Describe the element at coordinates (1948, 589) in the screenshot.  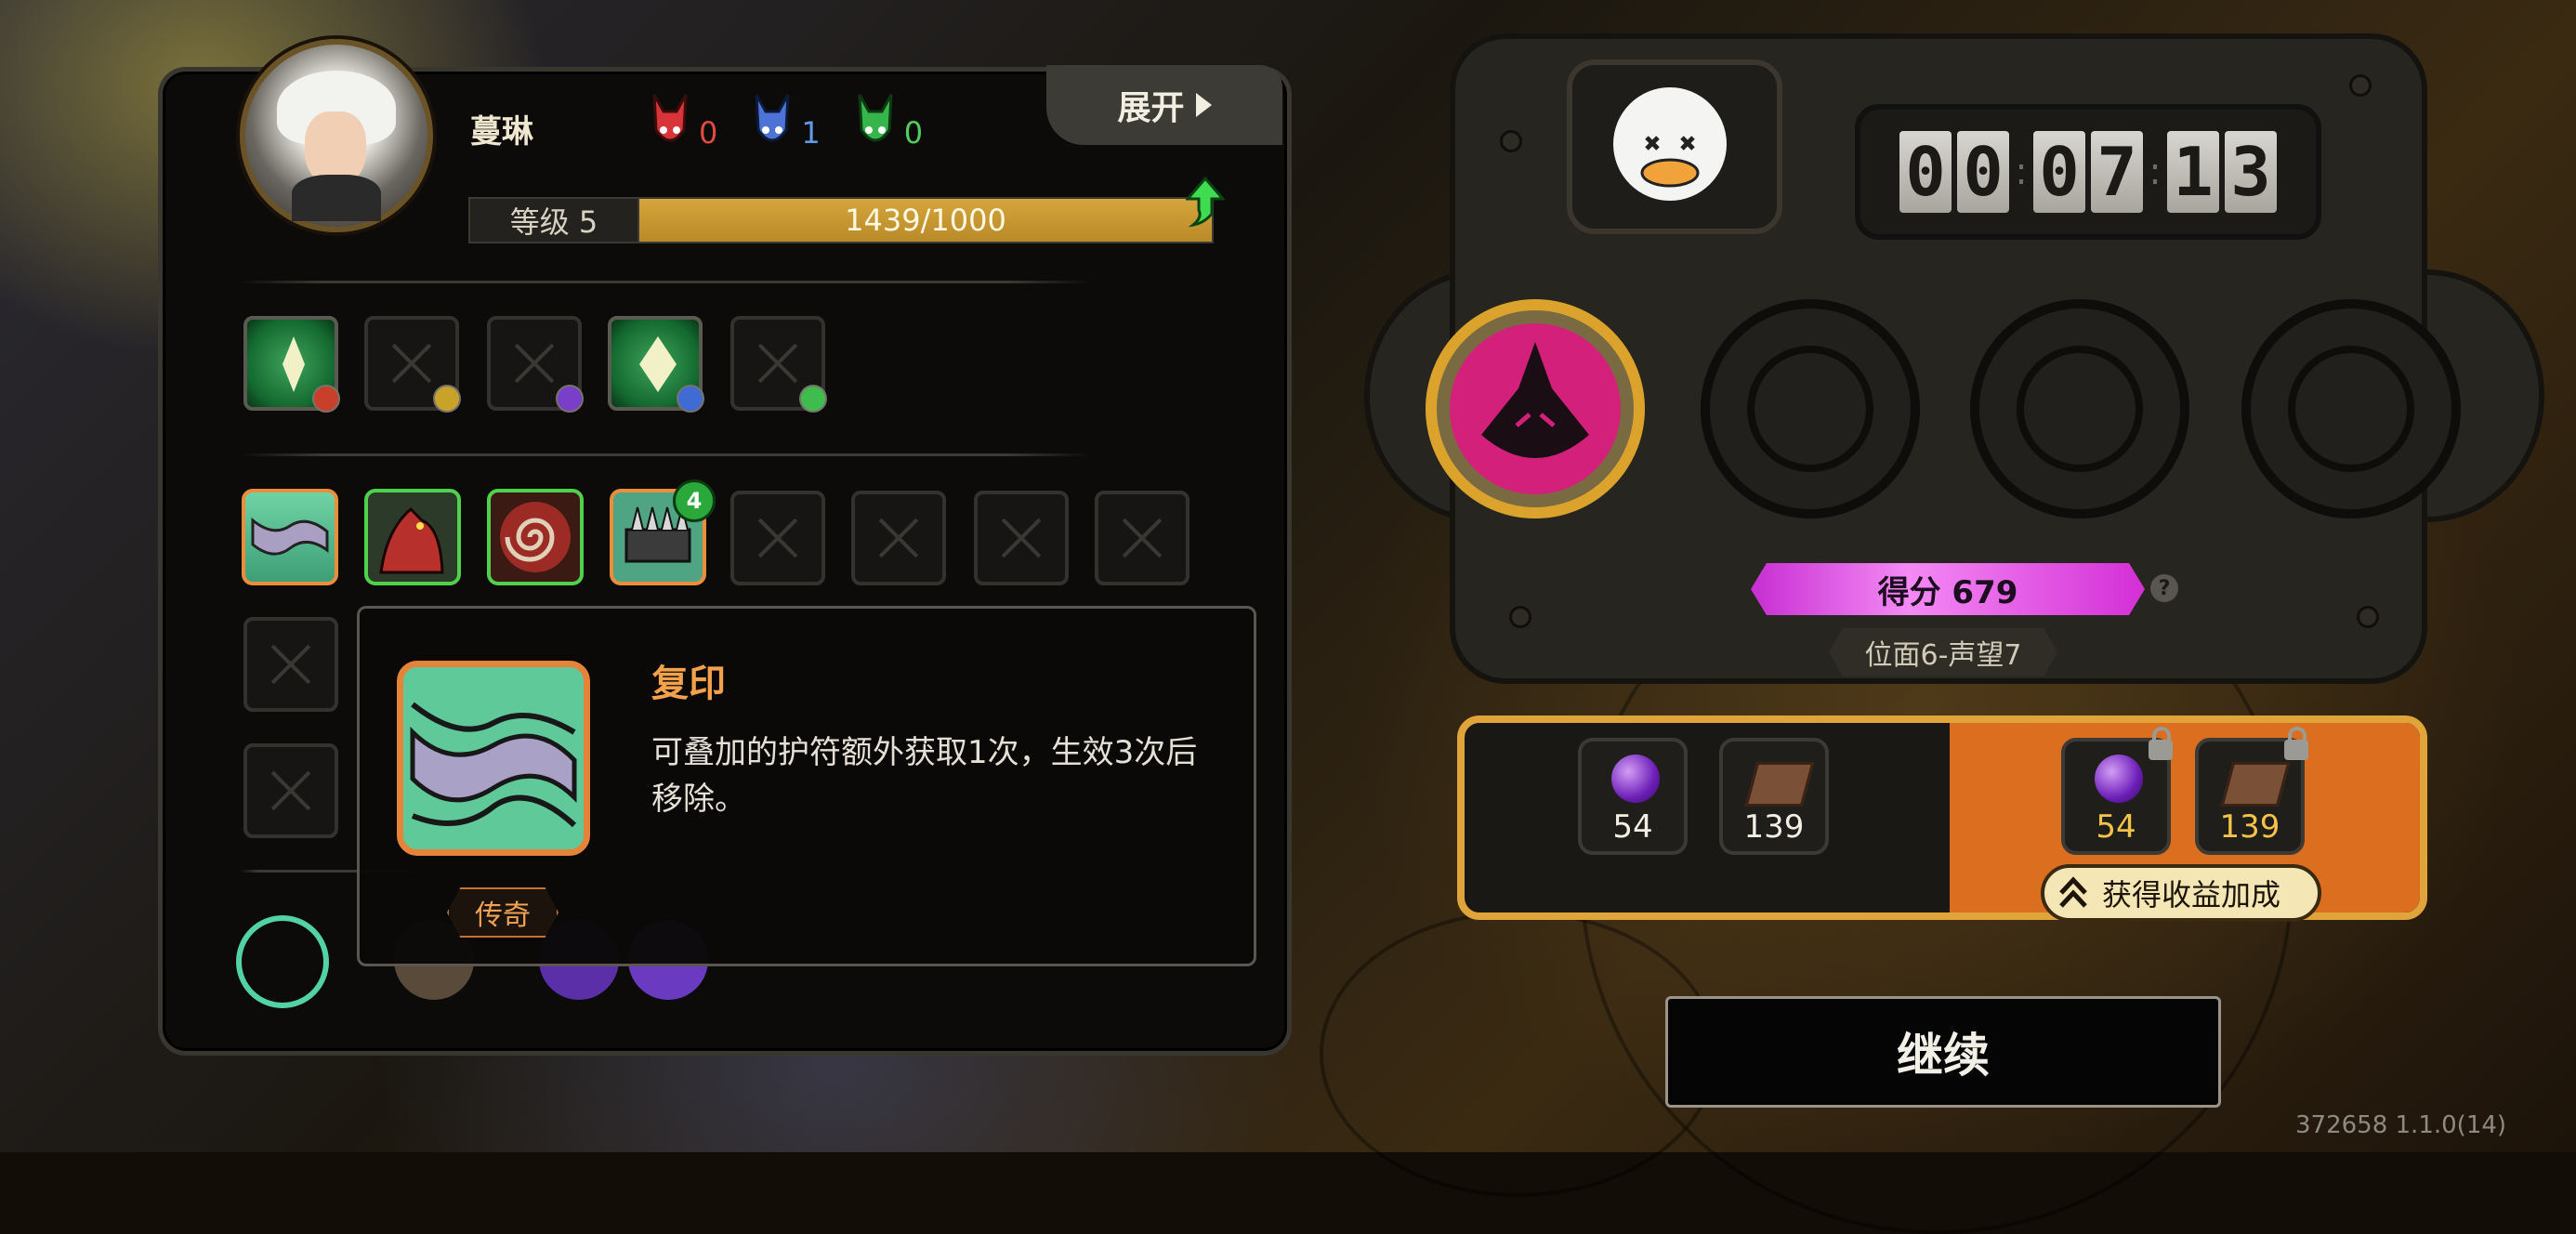
I see `score-banner: 得分 679` at that location.